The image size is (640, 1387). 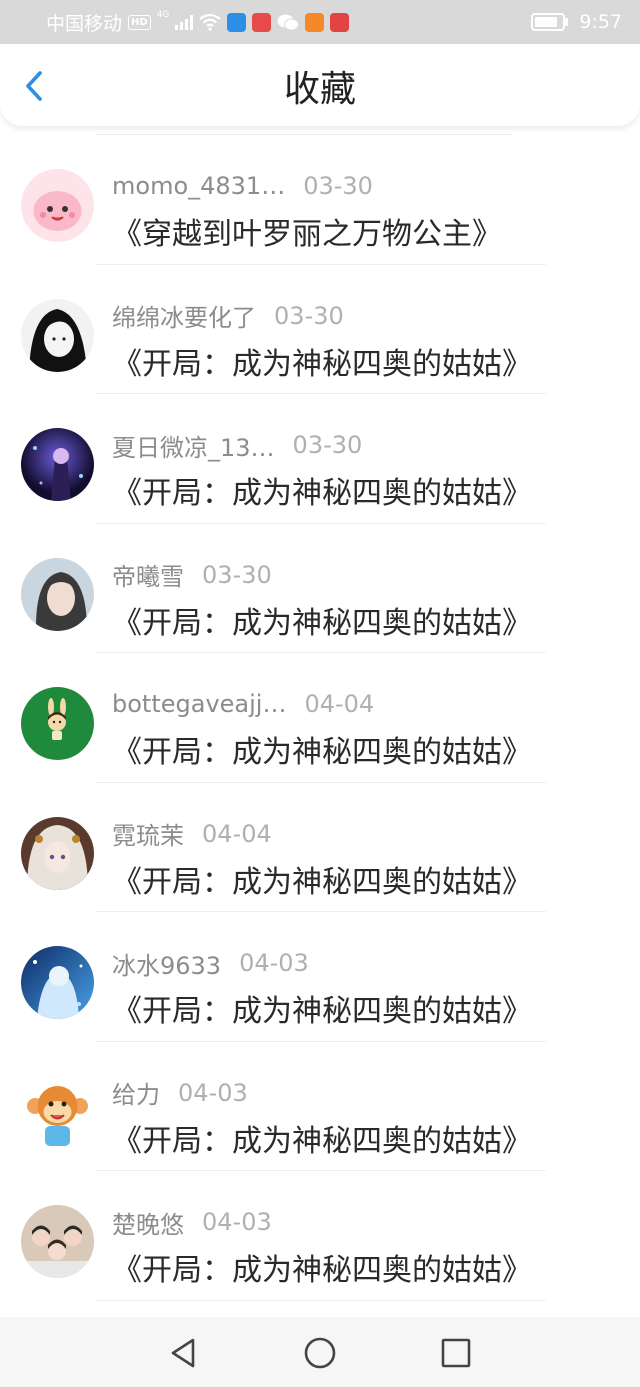 What do you see at coordinates (139, 22) in the screenshot?
I see `hd-badge: HD` at bounding box center [139, 22].